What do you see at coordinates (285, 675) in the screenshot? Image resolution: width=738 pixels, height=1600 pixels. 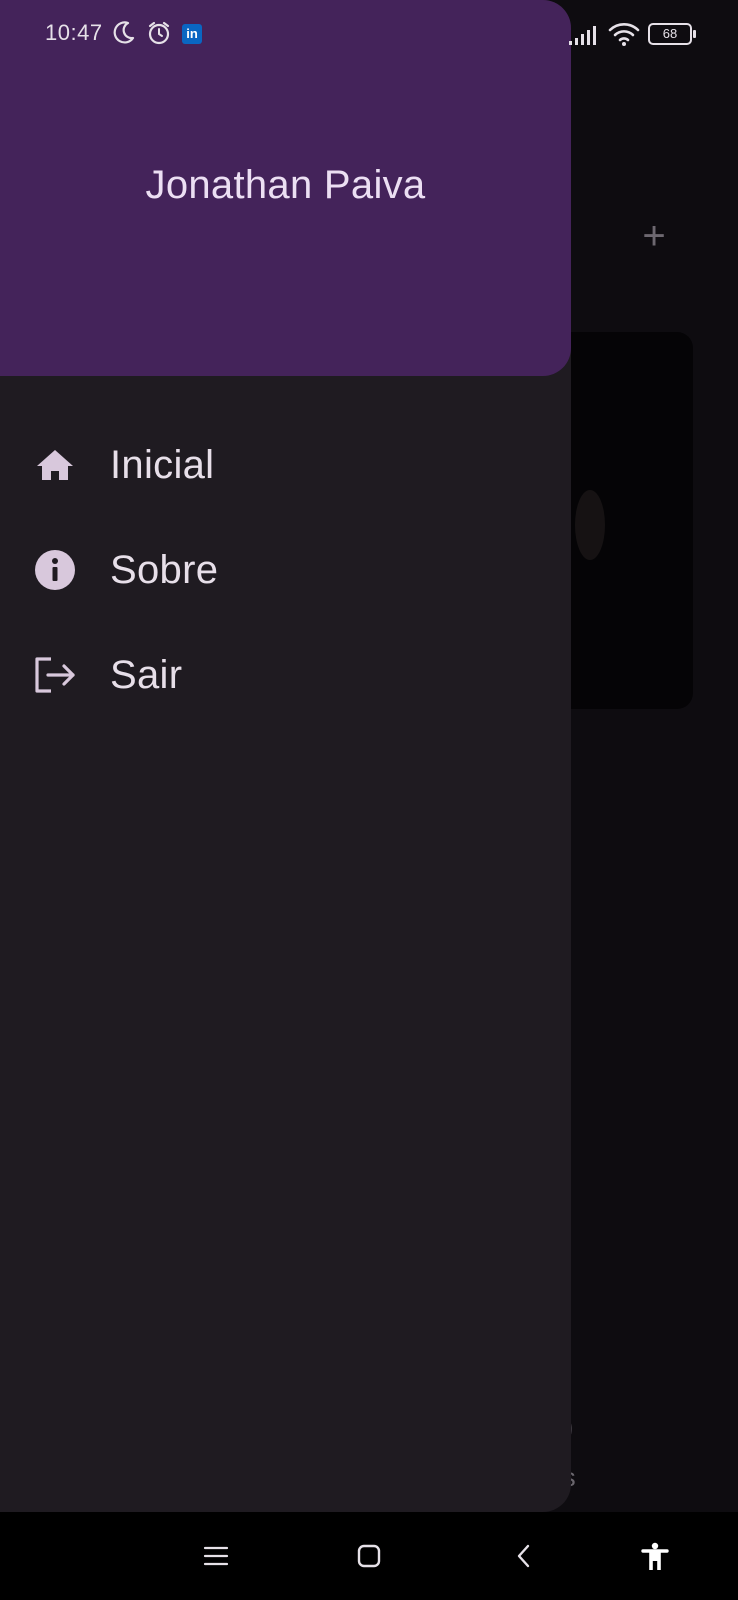 I see `drawer-item-sair: Sair` at bounding box center [285, 675].